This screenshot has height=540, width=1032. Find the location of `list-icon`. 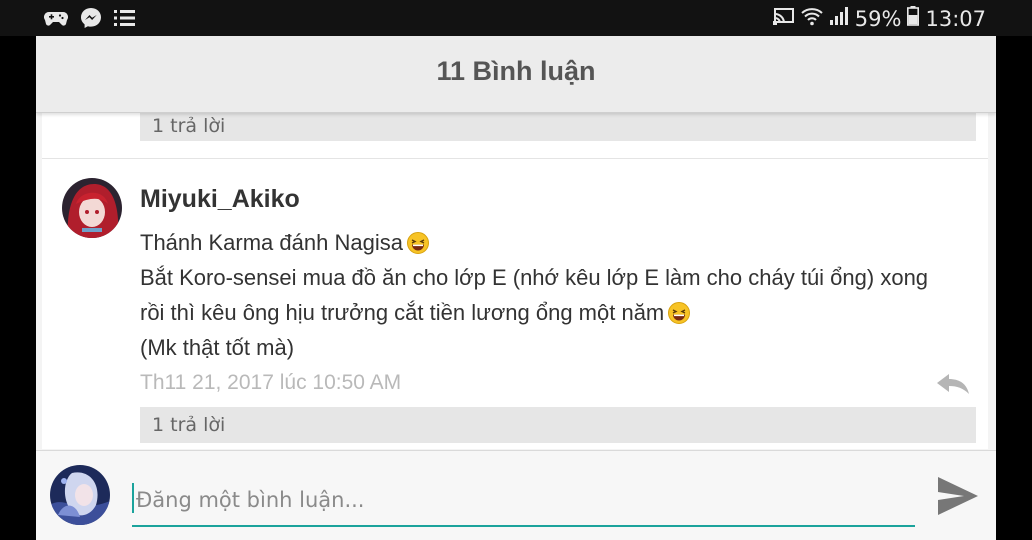

list-icon is located at coordinates (125, 20).